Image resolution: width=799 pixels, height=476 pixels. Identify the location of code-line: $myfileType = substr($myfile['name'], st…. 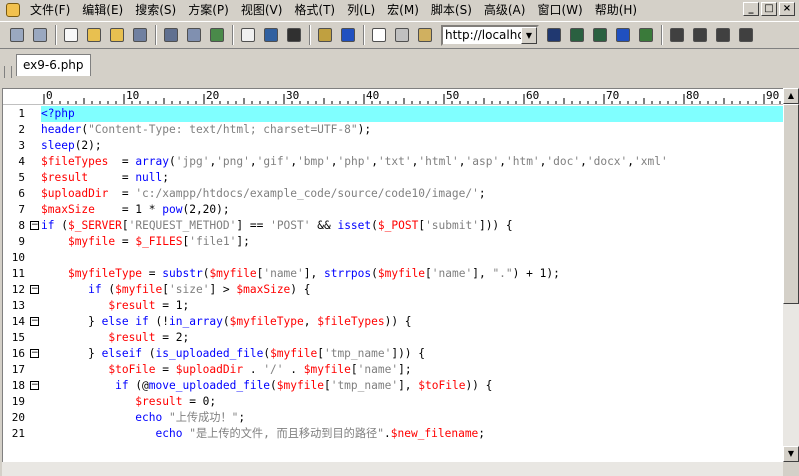
(412, 274).